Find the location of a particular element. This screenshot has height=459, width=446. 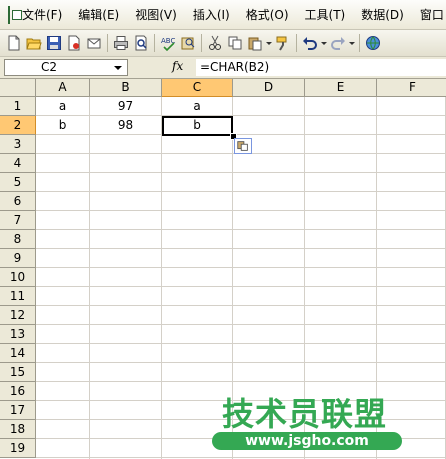

row-header-9: 9 is located at coordinates (18, 258).